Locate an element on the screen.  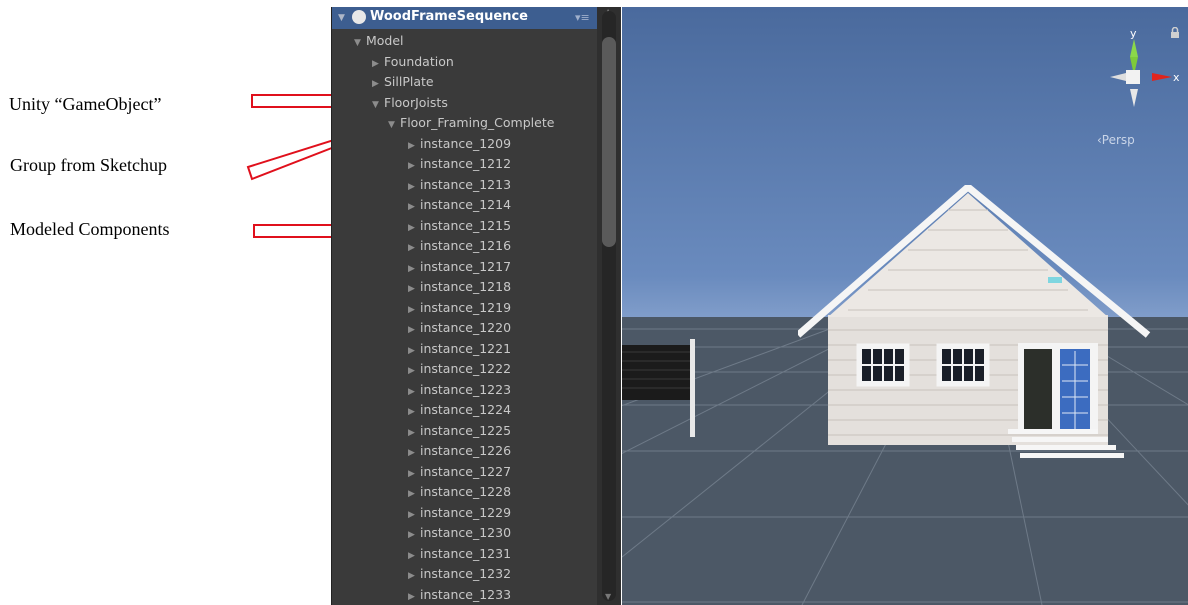
hierarchy-item: ▶ instance_1230 is located at coordinates (459, 533).